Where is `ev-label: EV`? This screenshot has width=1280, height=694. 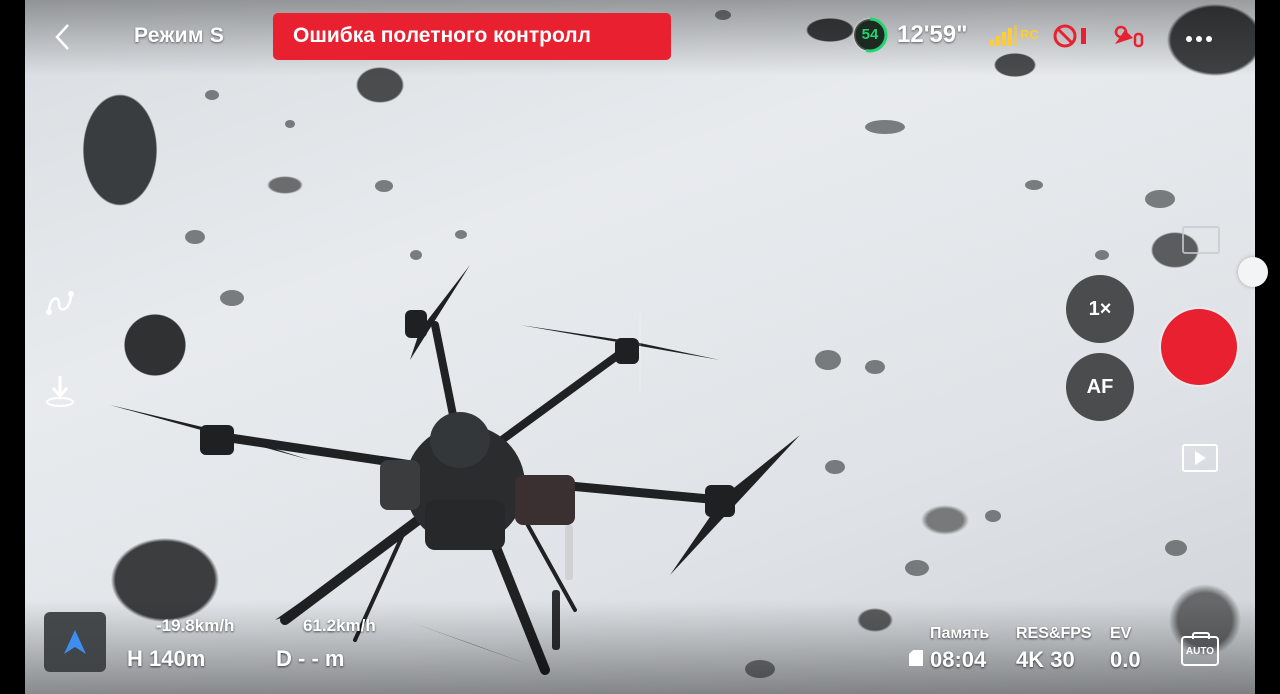
ev-label: EV is located at coordinates (1121, 633).